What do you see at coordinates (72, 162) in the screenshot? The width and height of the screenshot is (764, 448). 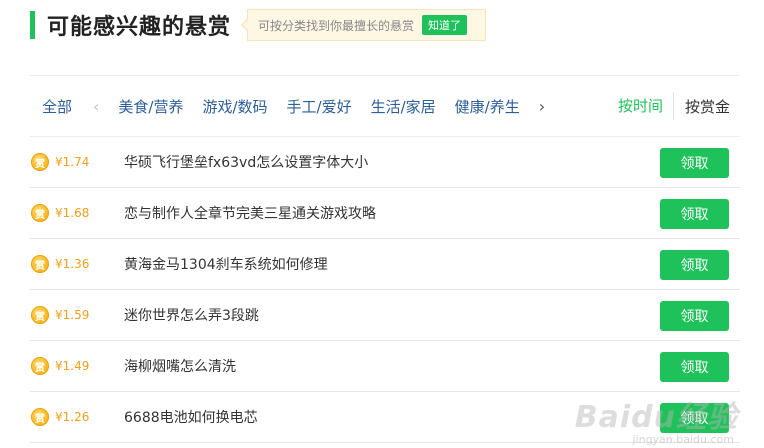 I see `reward-amount: ¥1.74` at bounding box center [72, 162].